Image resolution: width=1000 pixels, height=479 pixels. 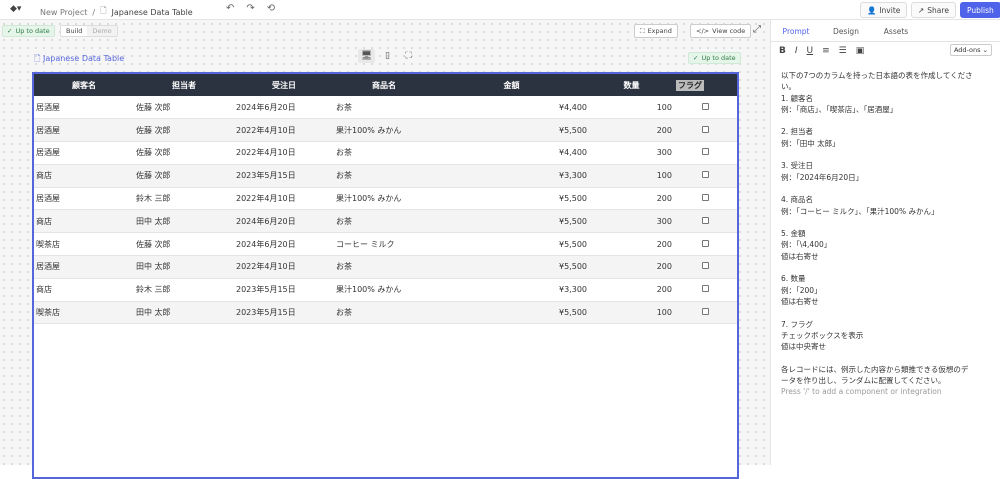 What do you see at coordinates (705, 85) in the screenshot?
I see `header-flag: フラグ` at bounding box center [705, 85].